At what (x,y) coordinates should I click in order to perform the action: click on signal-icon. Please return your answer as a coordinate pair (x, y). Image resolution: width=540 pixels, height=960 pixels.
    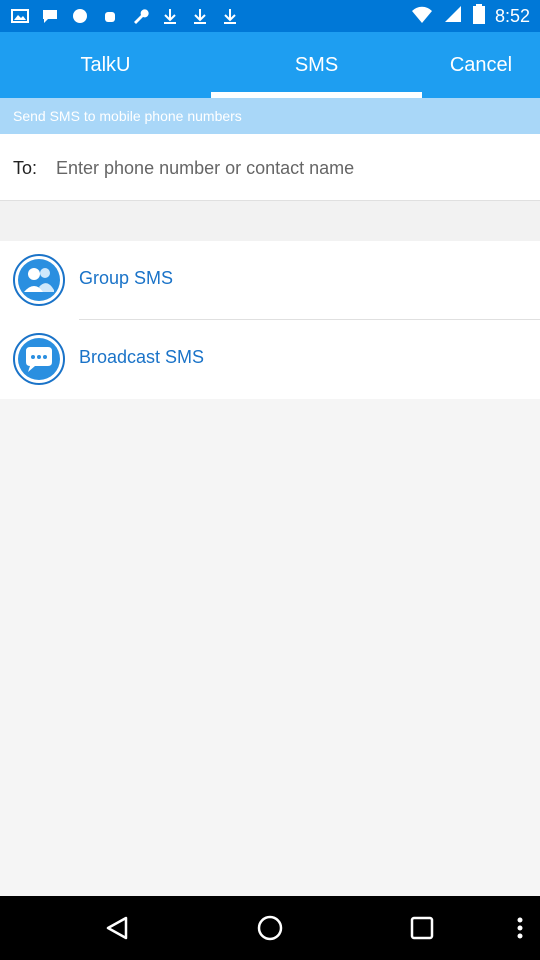
    Looking at the image, I should click on (453, 16).